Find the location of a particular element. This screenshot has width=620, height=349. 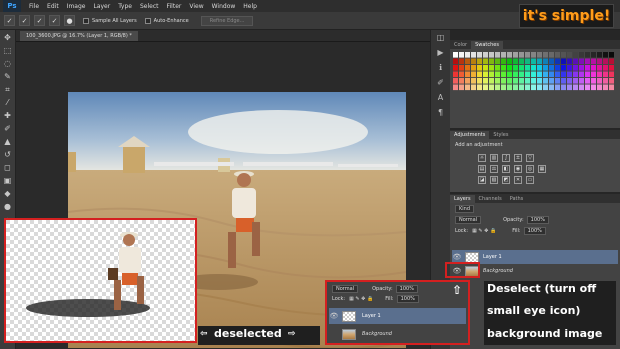

vibrance-icon: ▽ is located at coordinates (530, 158).